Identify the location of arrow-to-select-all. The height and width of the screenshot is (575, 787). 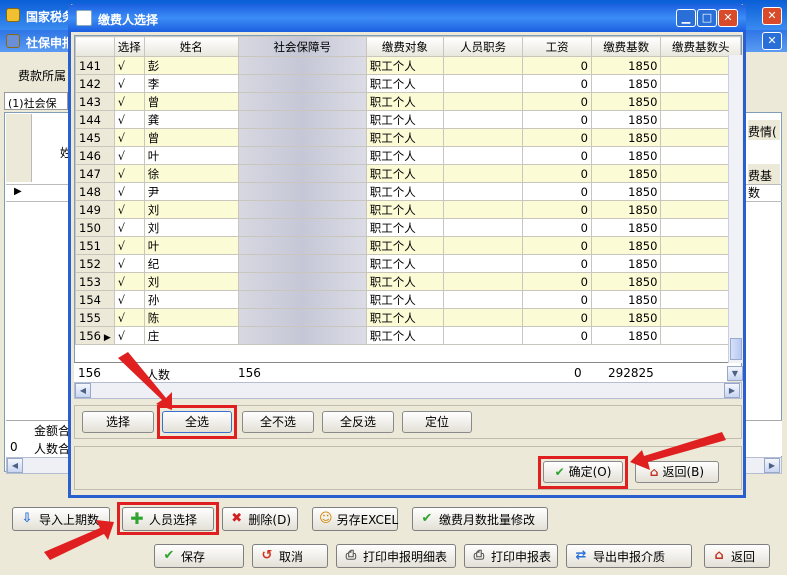
(145, 381).